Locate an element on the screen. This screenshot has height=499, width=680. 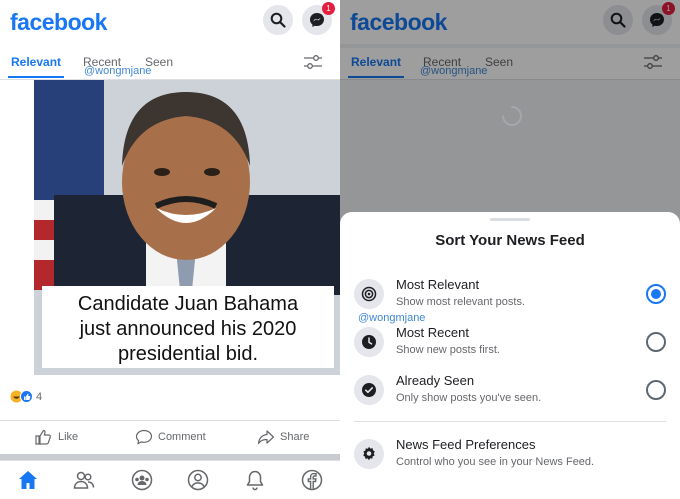
sheet-title: Sort Your News Feed is located at coordinates (510, 240).